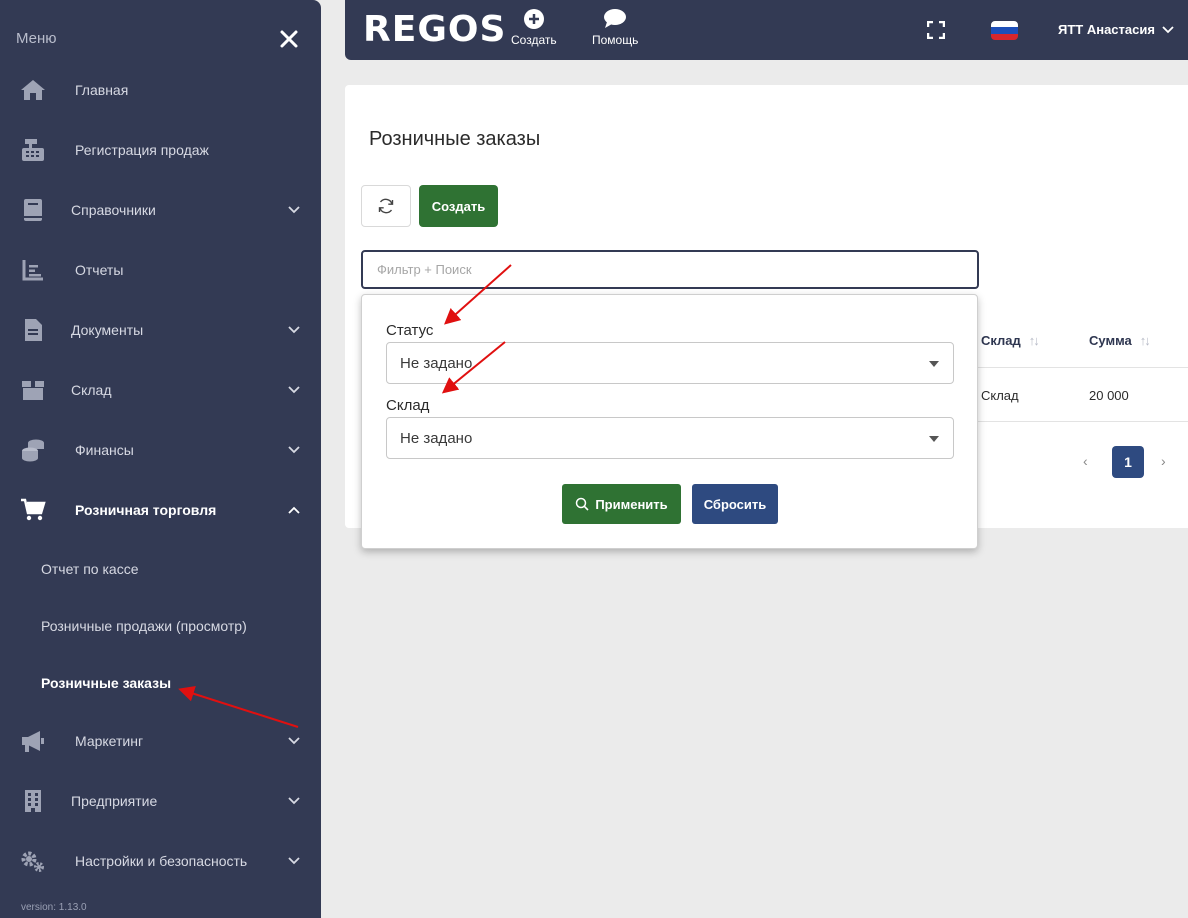  Describe the element at coordinates (582, 504) in the screenshot. I see `search-icon` at that location.